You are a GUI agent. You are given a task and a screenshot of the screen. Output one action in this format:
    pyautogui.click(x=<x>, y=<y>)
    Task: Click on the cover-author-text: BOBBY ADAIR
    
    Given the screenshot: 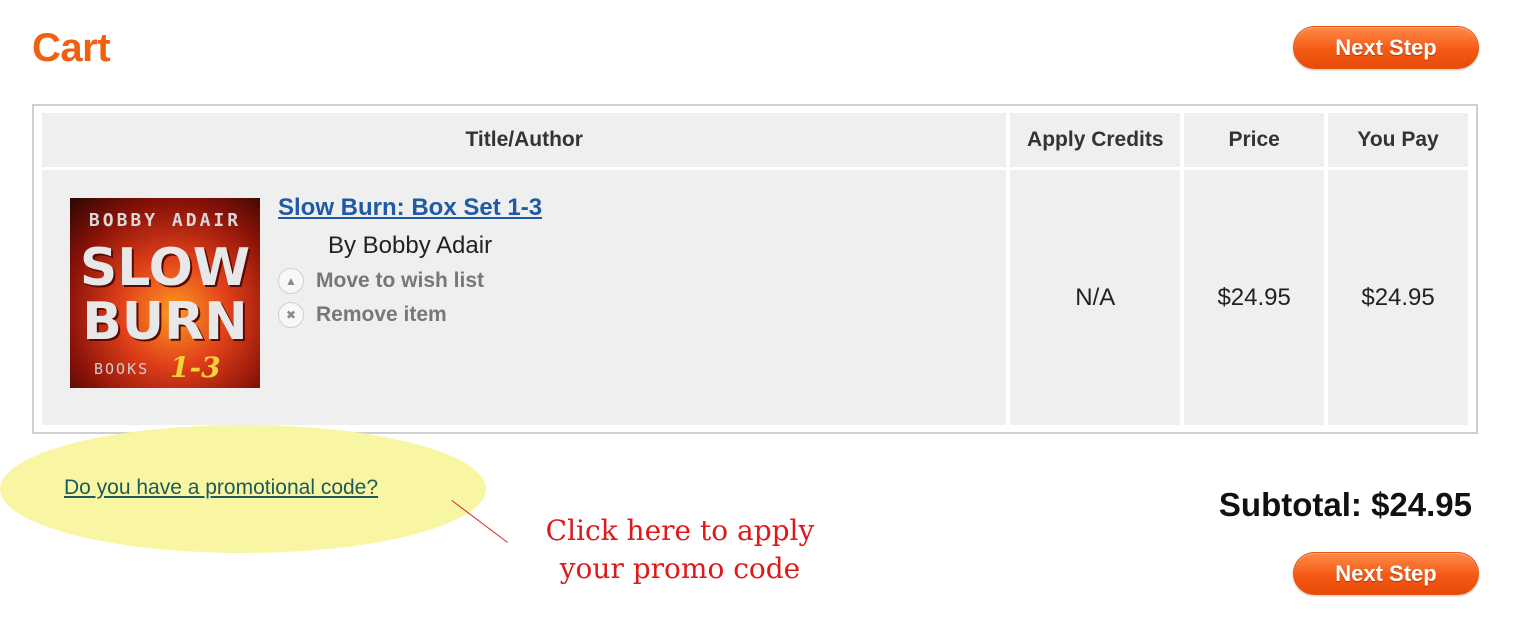 What is the action you would take?
    pyautogui.click(x=165, y=220)
    